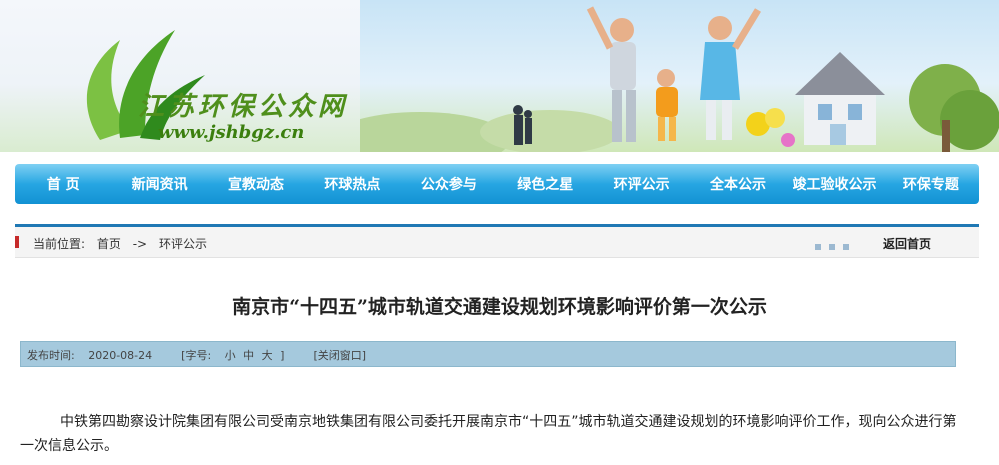  Describe the element at coordinates (641, 184) in the screenshot. I see `nav-eia-notice: 环评公示` at that location.